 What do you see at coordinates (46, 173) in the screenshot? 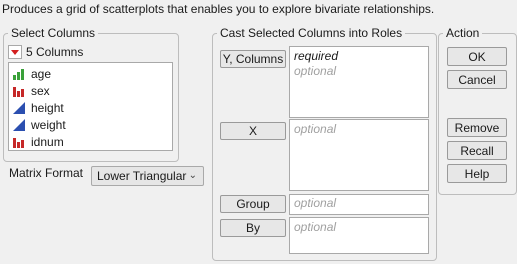
I see `matrix-format-label: Matrix Format` at bounding box center [46, 173].